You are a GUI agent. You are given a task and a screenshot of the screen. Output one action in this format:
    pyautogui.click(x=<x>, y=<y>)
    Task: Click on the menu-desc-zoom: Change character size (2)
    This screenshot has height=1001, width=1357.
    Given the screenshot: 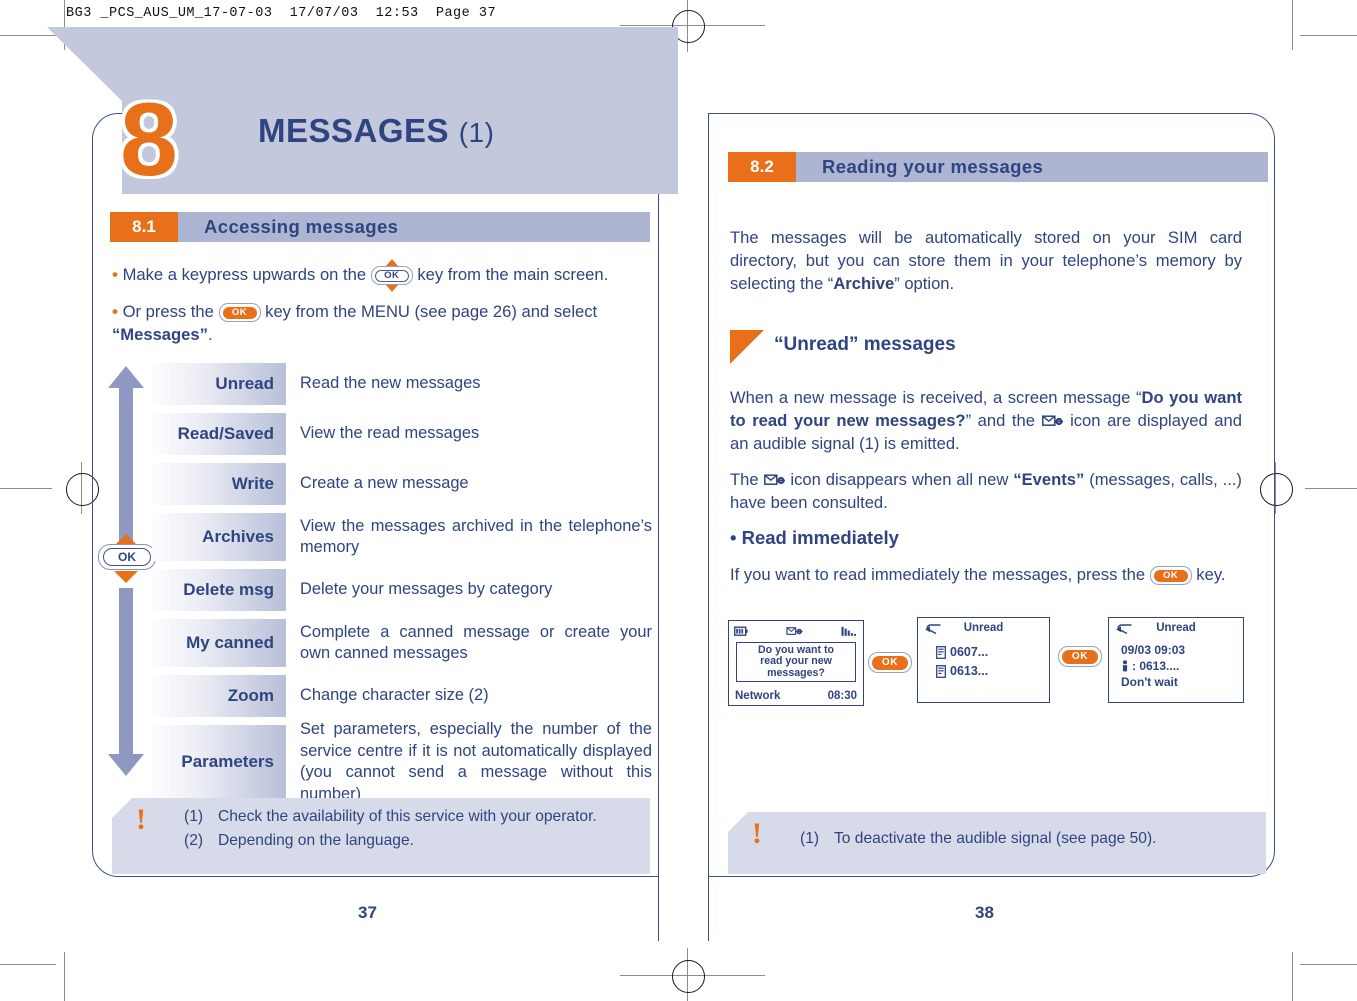 What is the action you would take?
    pyautogui.click(x=394, y=695)
    